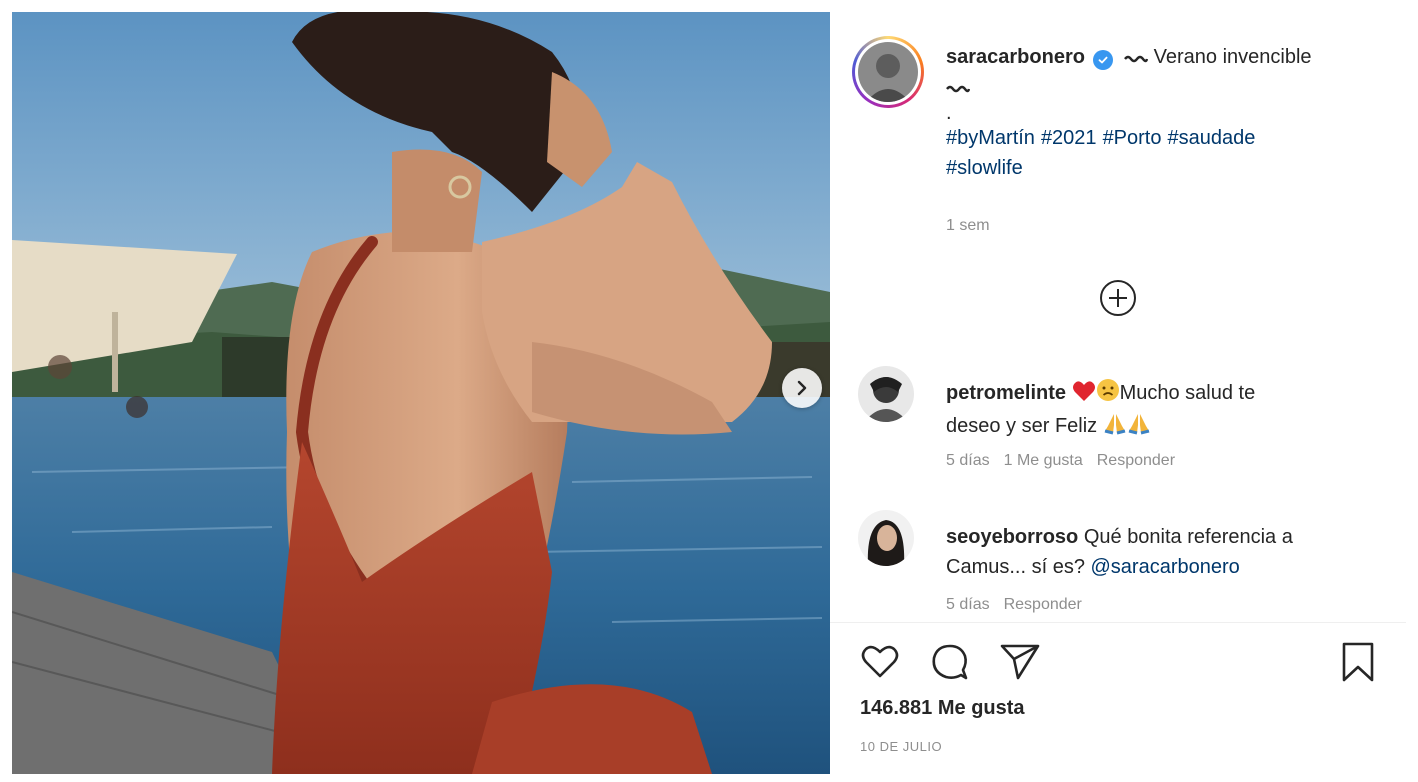  I want to click on verified-badge-icon, so click(1102, 60).